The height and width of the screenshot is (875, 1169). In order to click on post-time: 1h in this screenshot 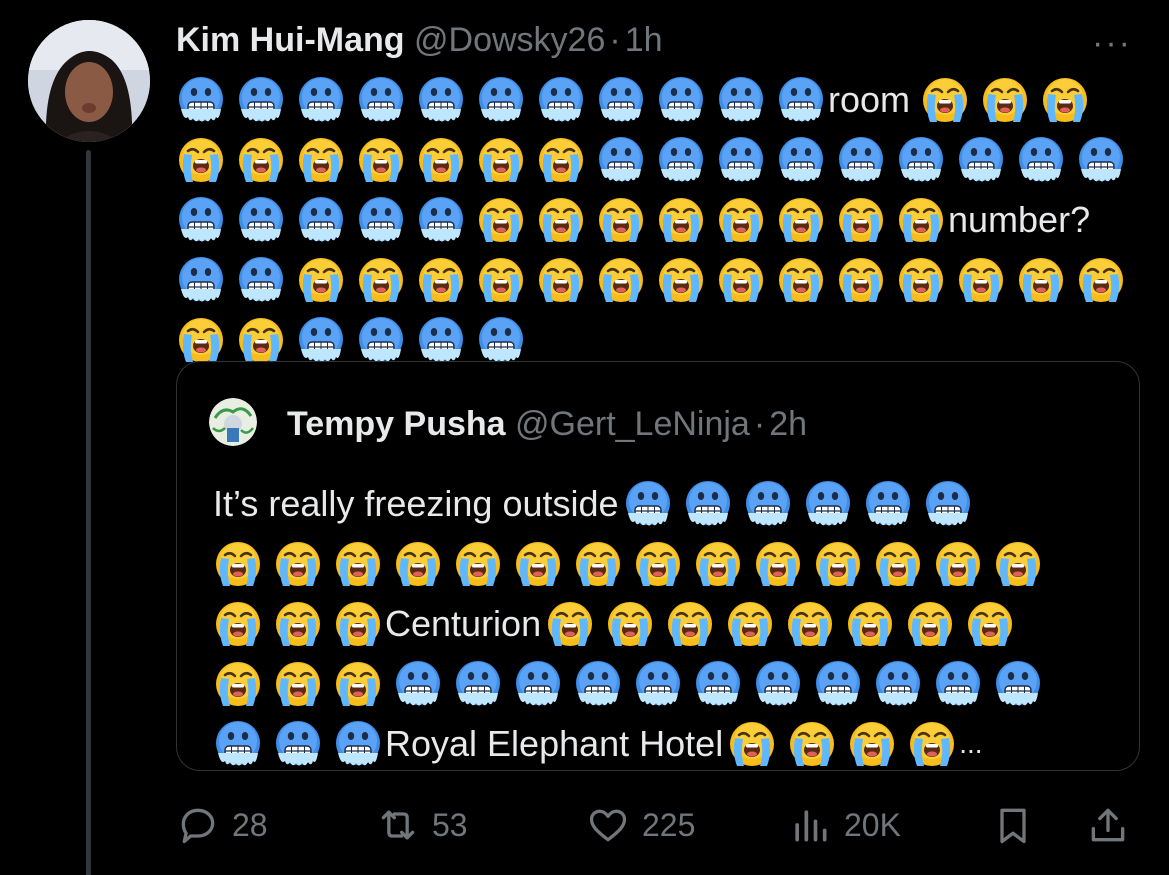, I will do `click(644, 40)`.